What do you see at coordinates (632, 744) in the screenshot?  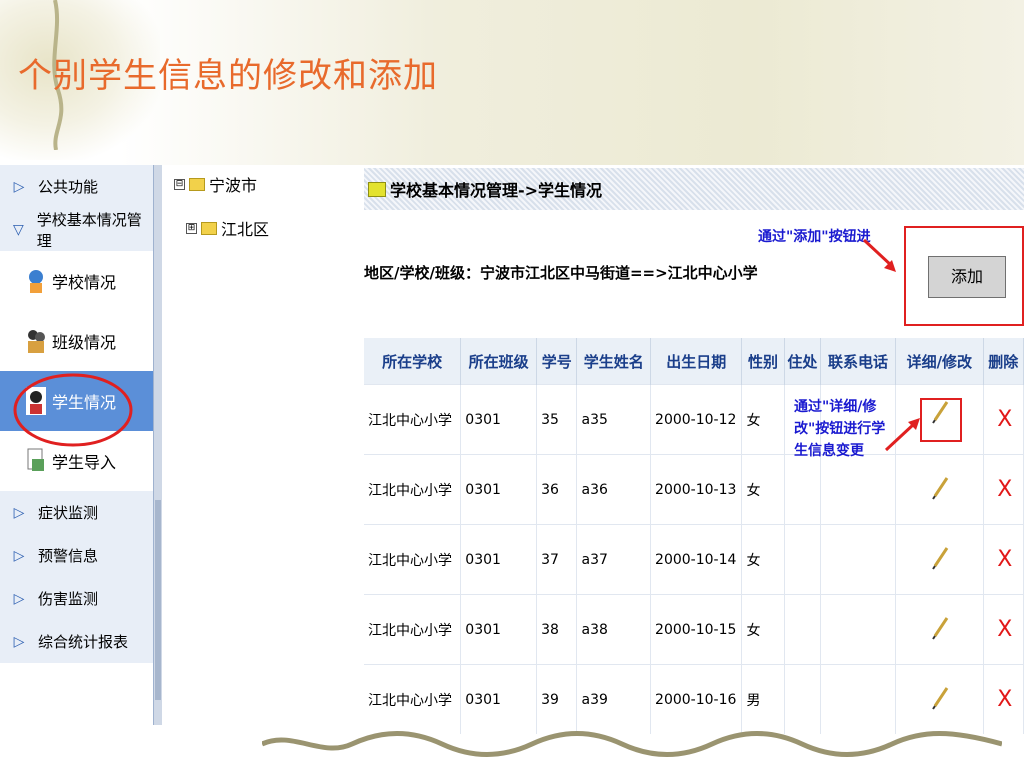 I see `vine-decoration` at bounding box center [632, 744].